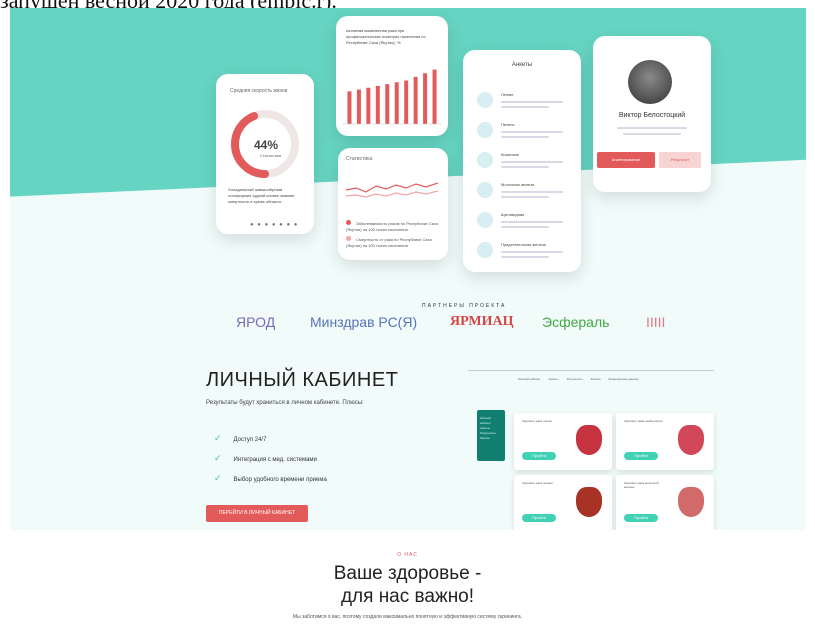 The width and height of the screenshot is (815, 631). What do you see at coordinates (275, 460) in the screenshot?
I see `lk-feature-text: Интеграция с мед. системами` at bounding box center [275, 460].